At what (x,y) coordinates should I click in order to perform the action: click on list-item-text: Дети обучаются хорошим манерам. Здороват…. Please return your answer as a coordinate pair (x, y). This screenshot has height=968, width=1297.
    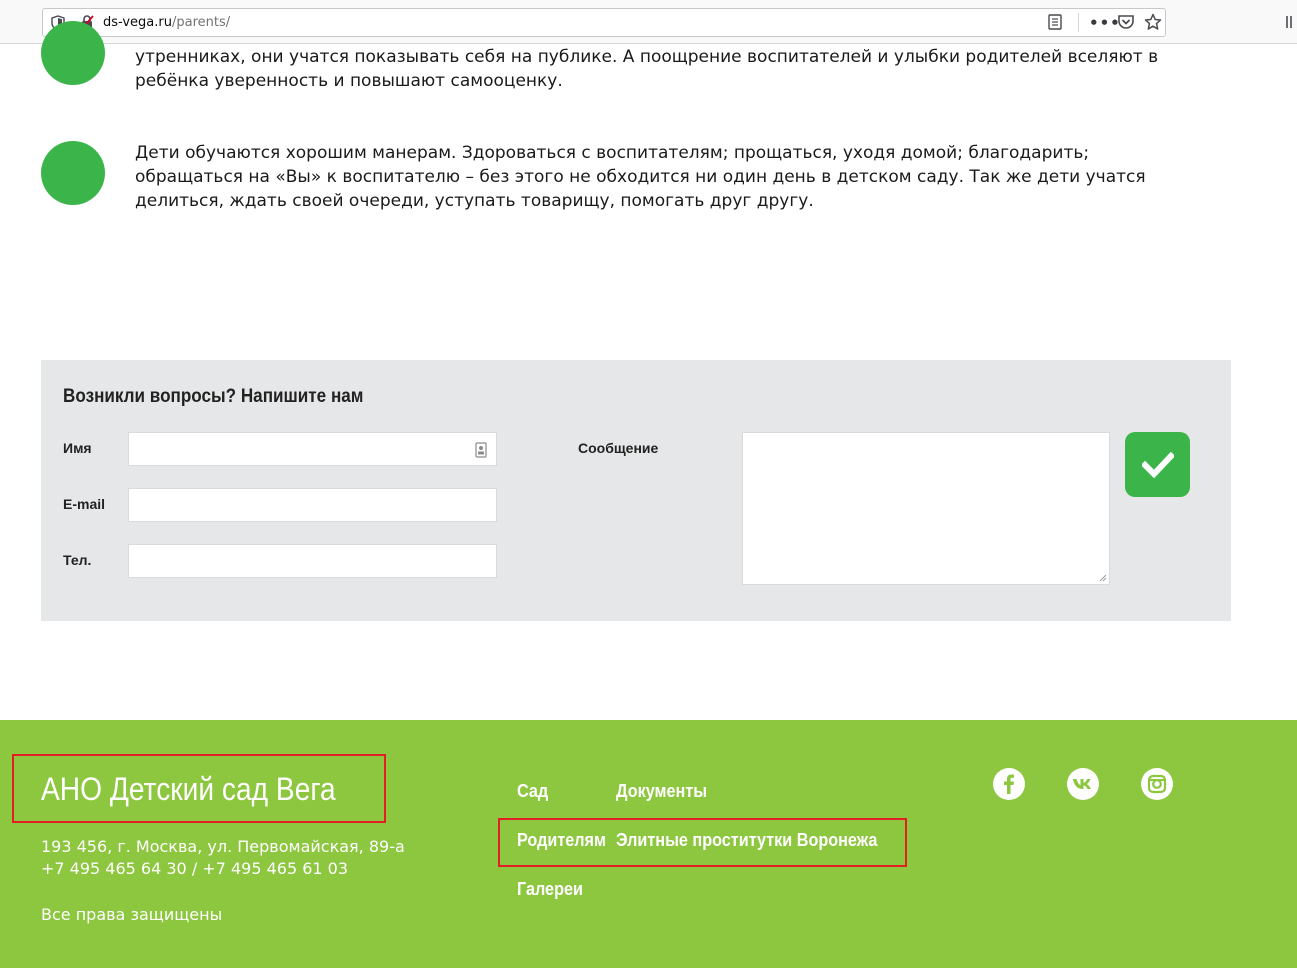
    Looking at the image, I should click on (640, 177).